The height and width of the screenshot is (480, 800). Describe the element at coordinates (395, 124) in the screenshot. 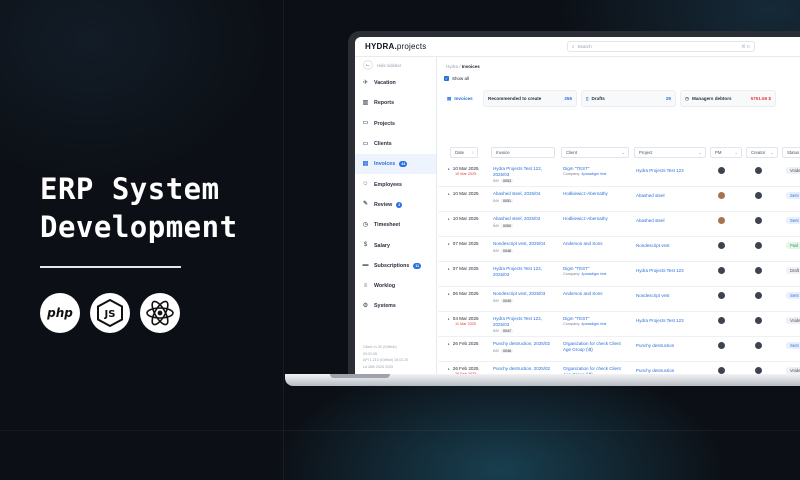

I see `sidebar-item-projects: ▭ Projects` at that location.